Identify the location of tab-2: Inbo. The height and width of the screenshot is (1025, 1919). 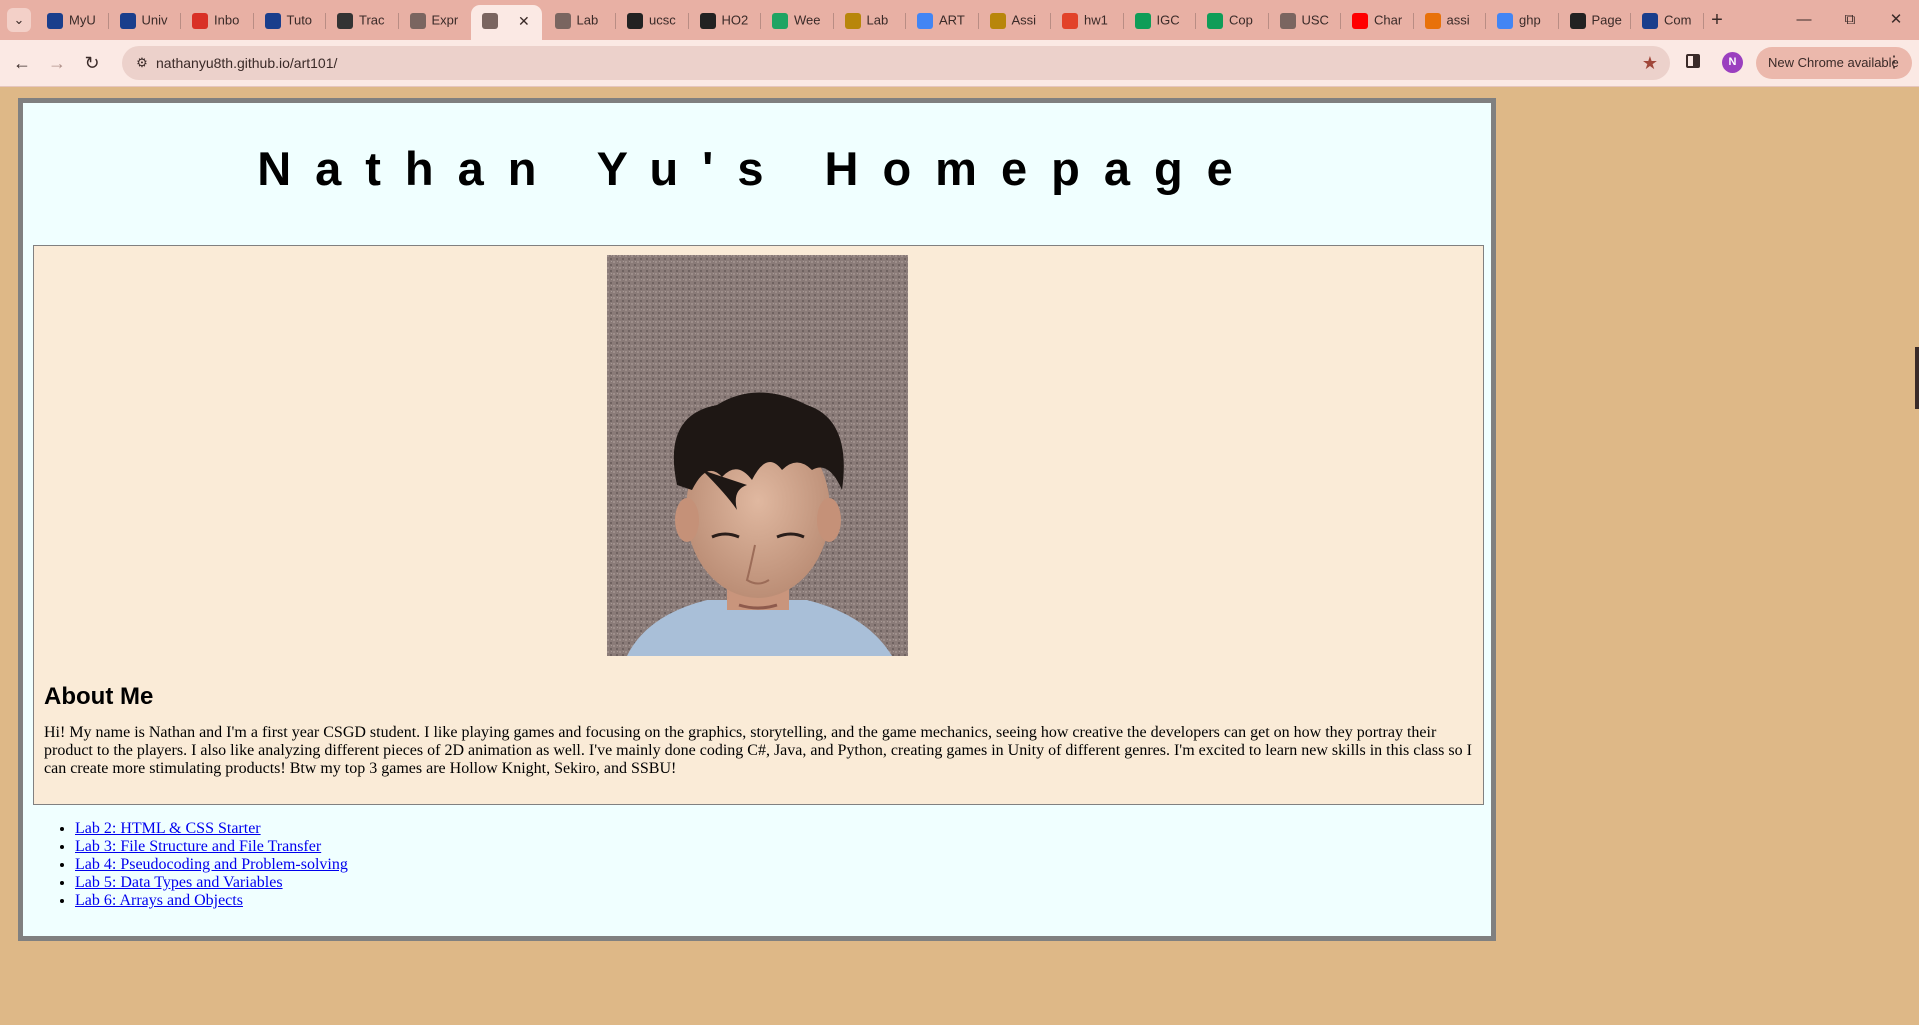
(216, 20).